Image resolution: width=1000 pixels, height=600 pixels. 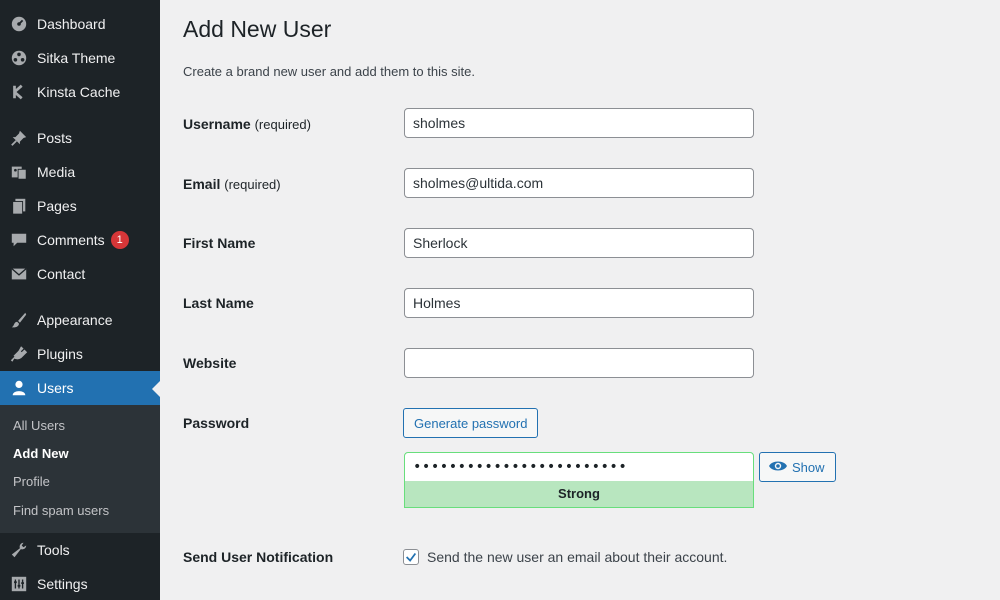 I want to click on email-input, so click(x=579, y=183).